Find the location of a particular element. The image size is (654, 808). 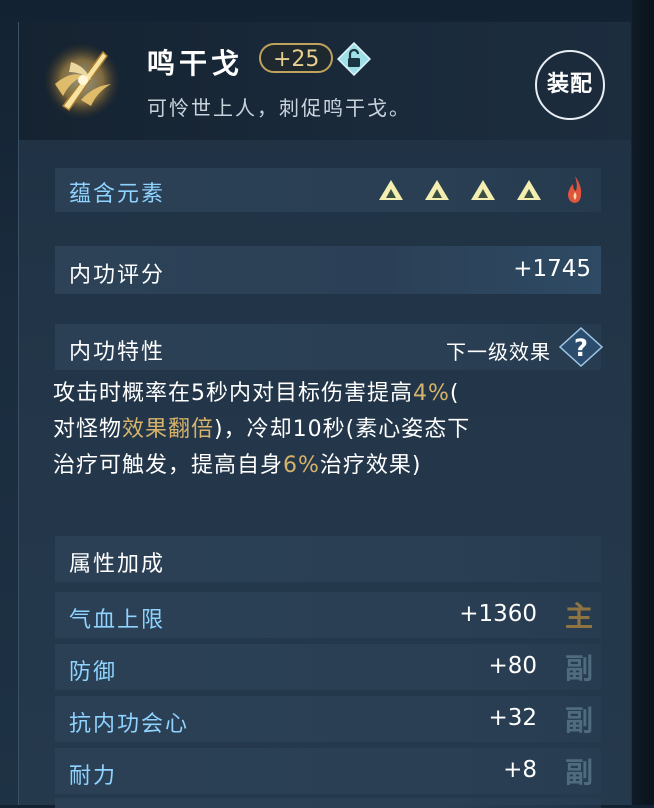

stat-name: 耐力 is located at coordinates (93, 776).